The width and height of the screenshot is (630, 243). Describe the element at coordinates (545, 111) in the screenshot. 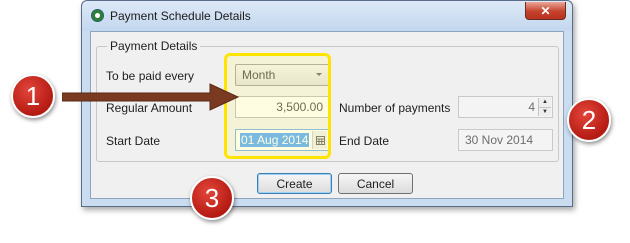

I see `spin-down-icon: ▼` at that location.